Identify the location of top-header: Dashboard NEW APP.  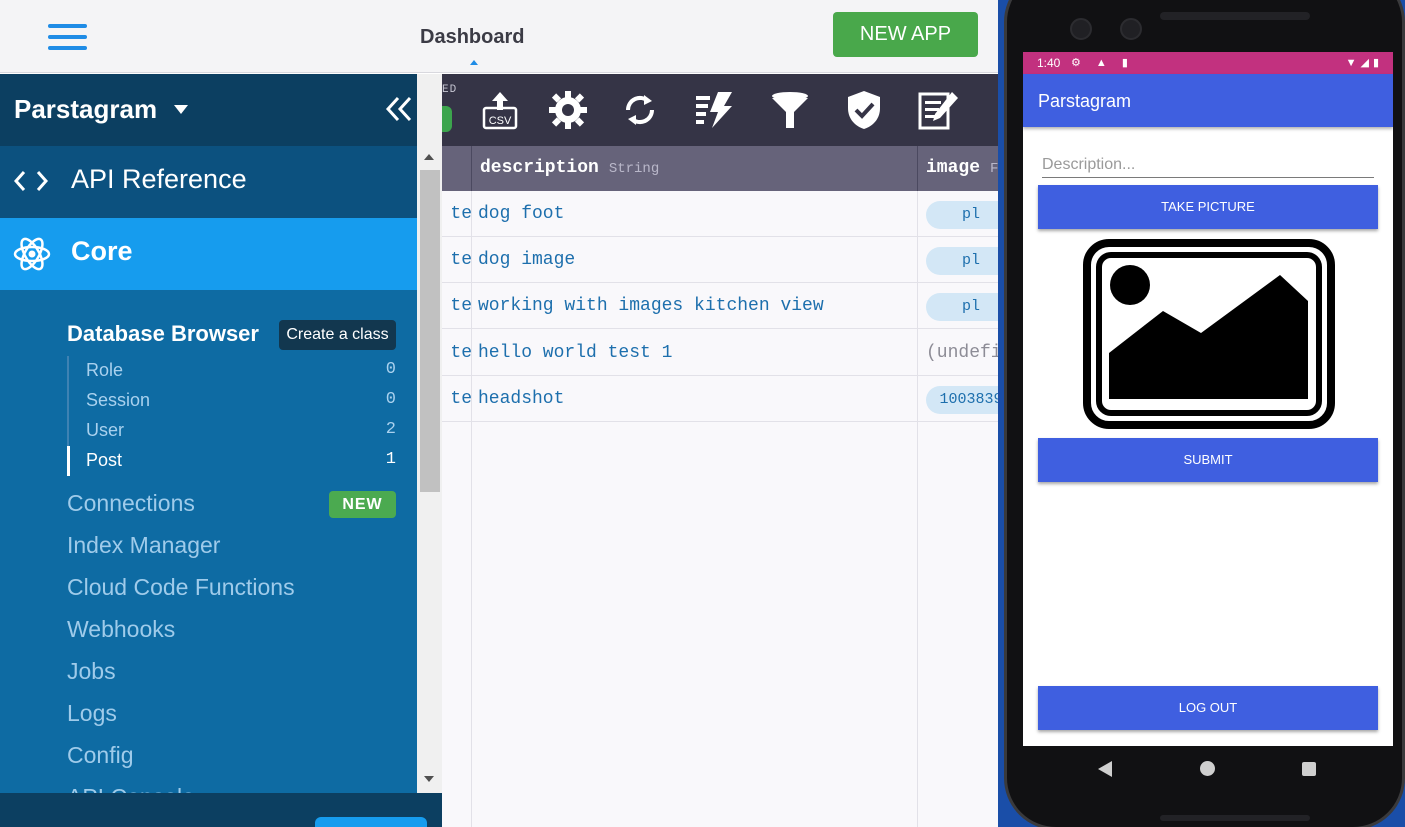
(499, 36).